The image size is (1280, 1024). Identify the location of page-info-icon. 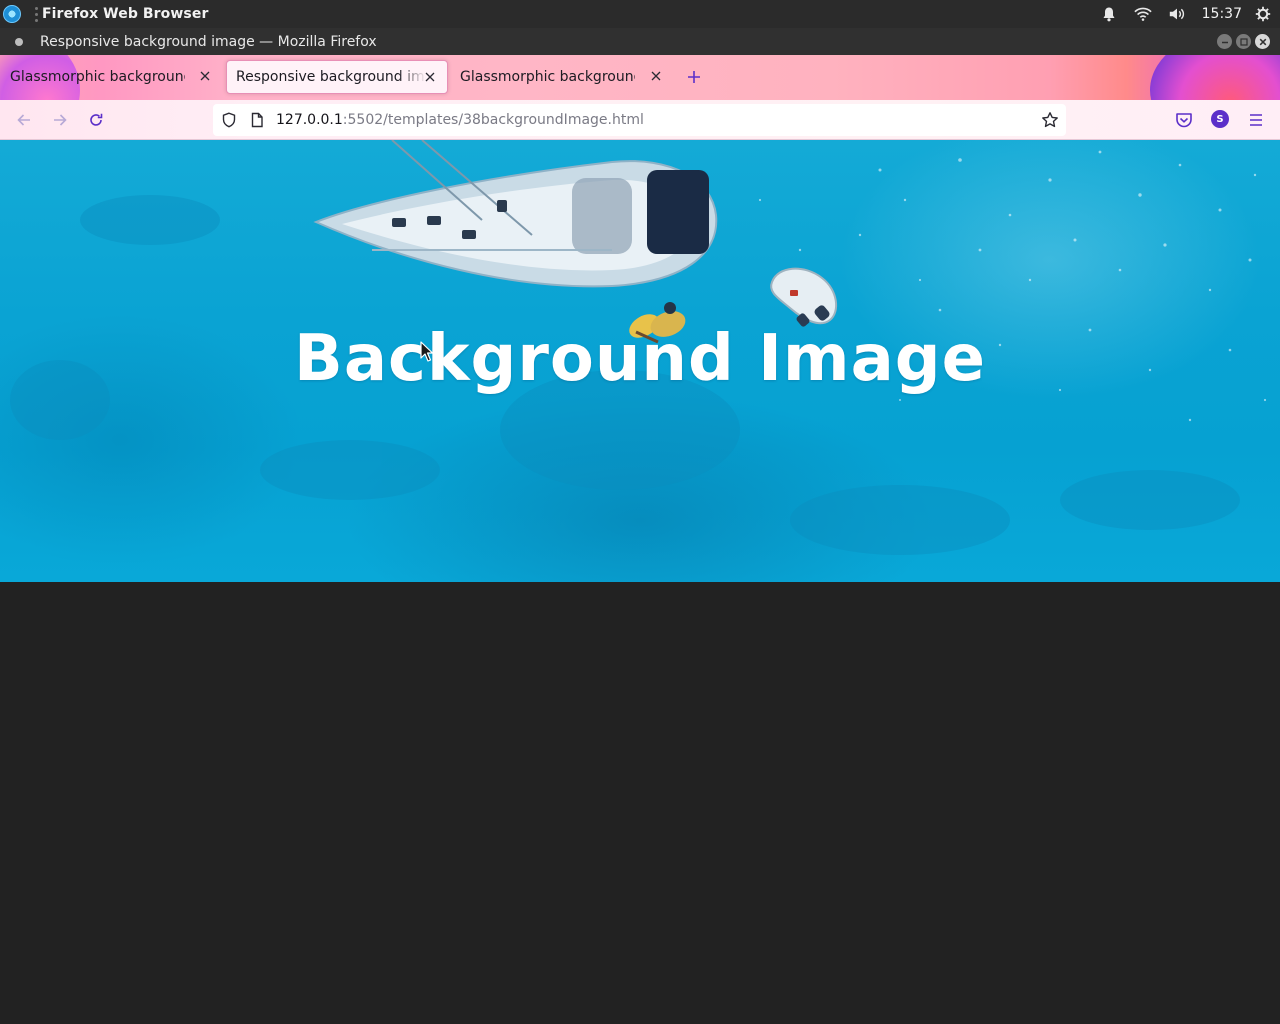
(257, 120).